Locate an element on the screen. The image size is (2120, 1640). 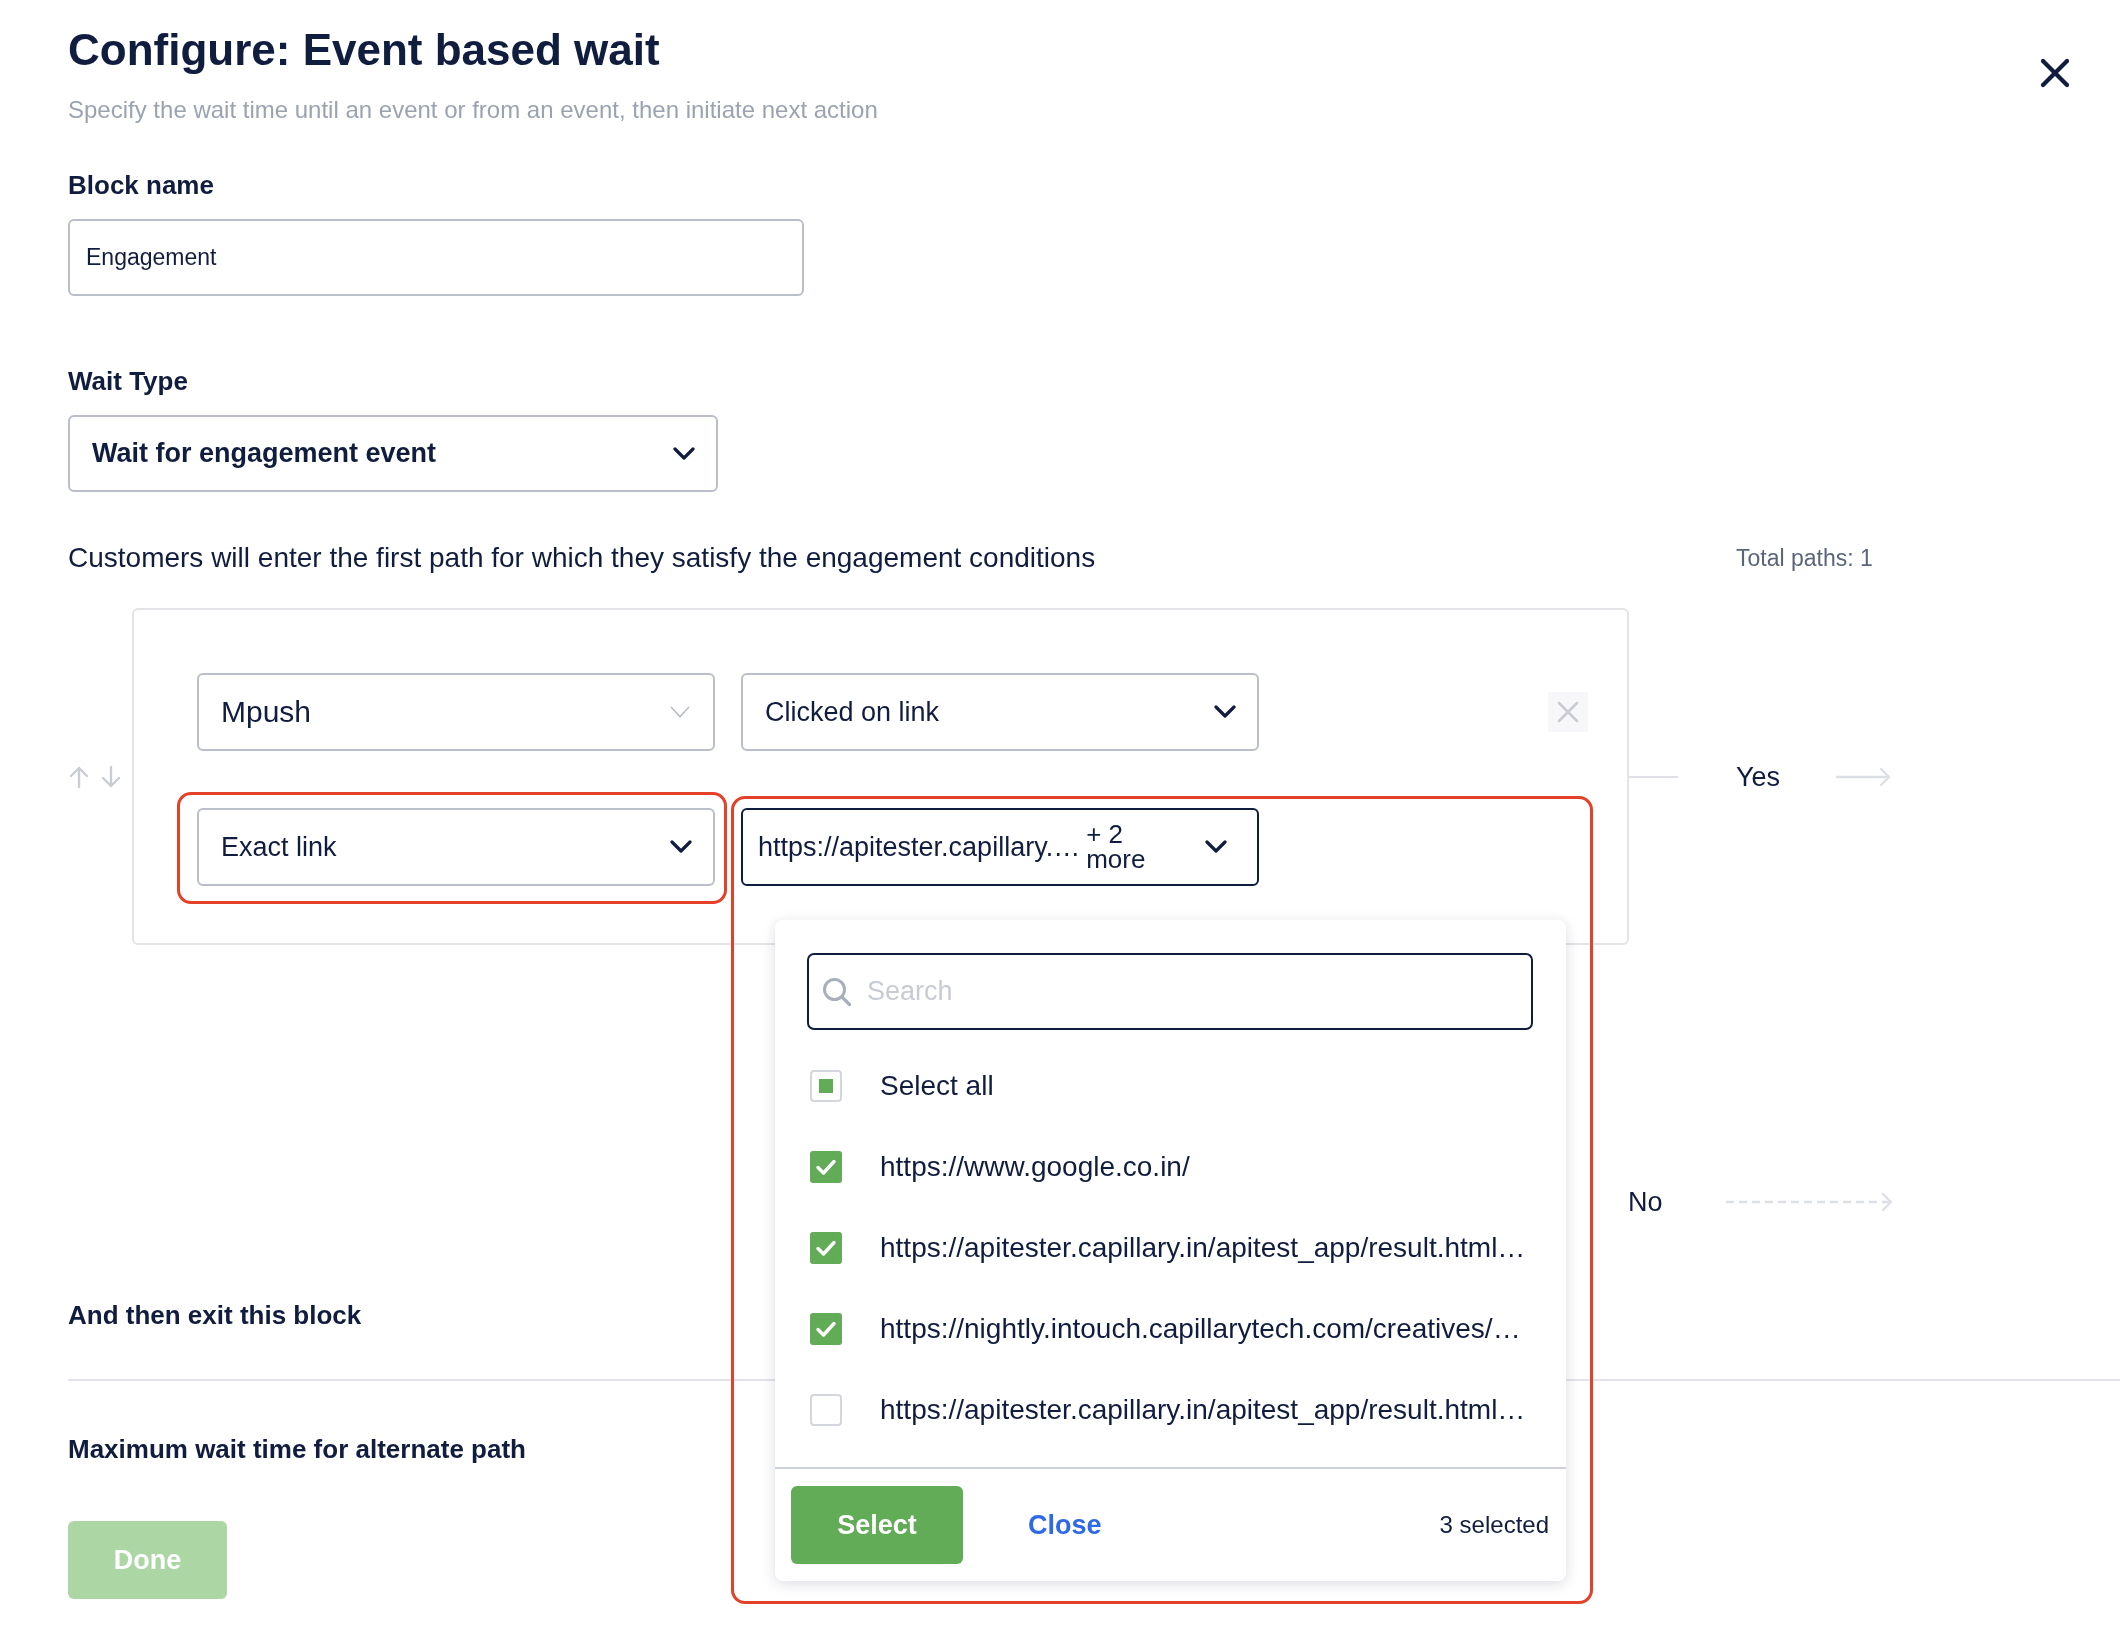
dropdown-select: Wait for engagement event is located at coordinates (393, 453).